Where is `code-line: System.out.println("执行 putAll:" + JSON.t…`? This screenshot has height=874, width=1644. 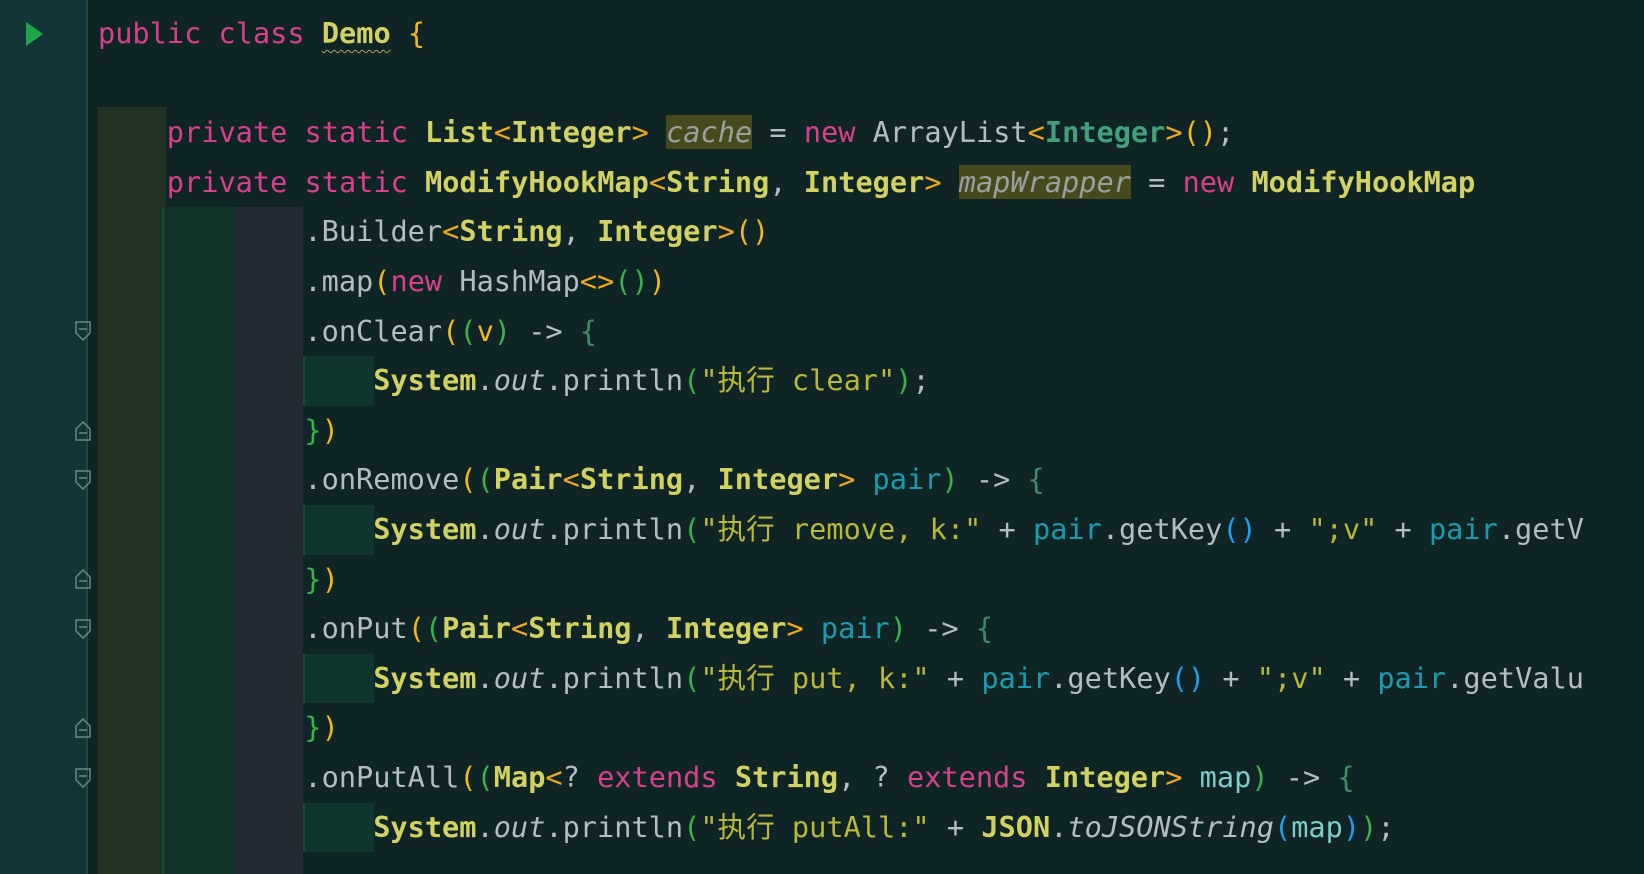
code-line: System.out.println("执行 putAll:" + JSON.t… is located at coordinates (871, 828).